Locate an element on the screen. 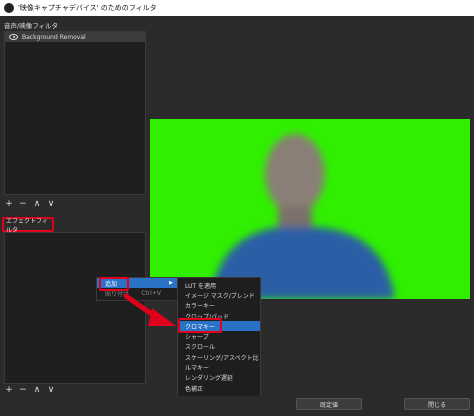 Image resolution: width=474 pixels, height=416 pixels. effect-up-button: ∧ is located at coordinates (37, 390).